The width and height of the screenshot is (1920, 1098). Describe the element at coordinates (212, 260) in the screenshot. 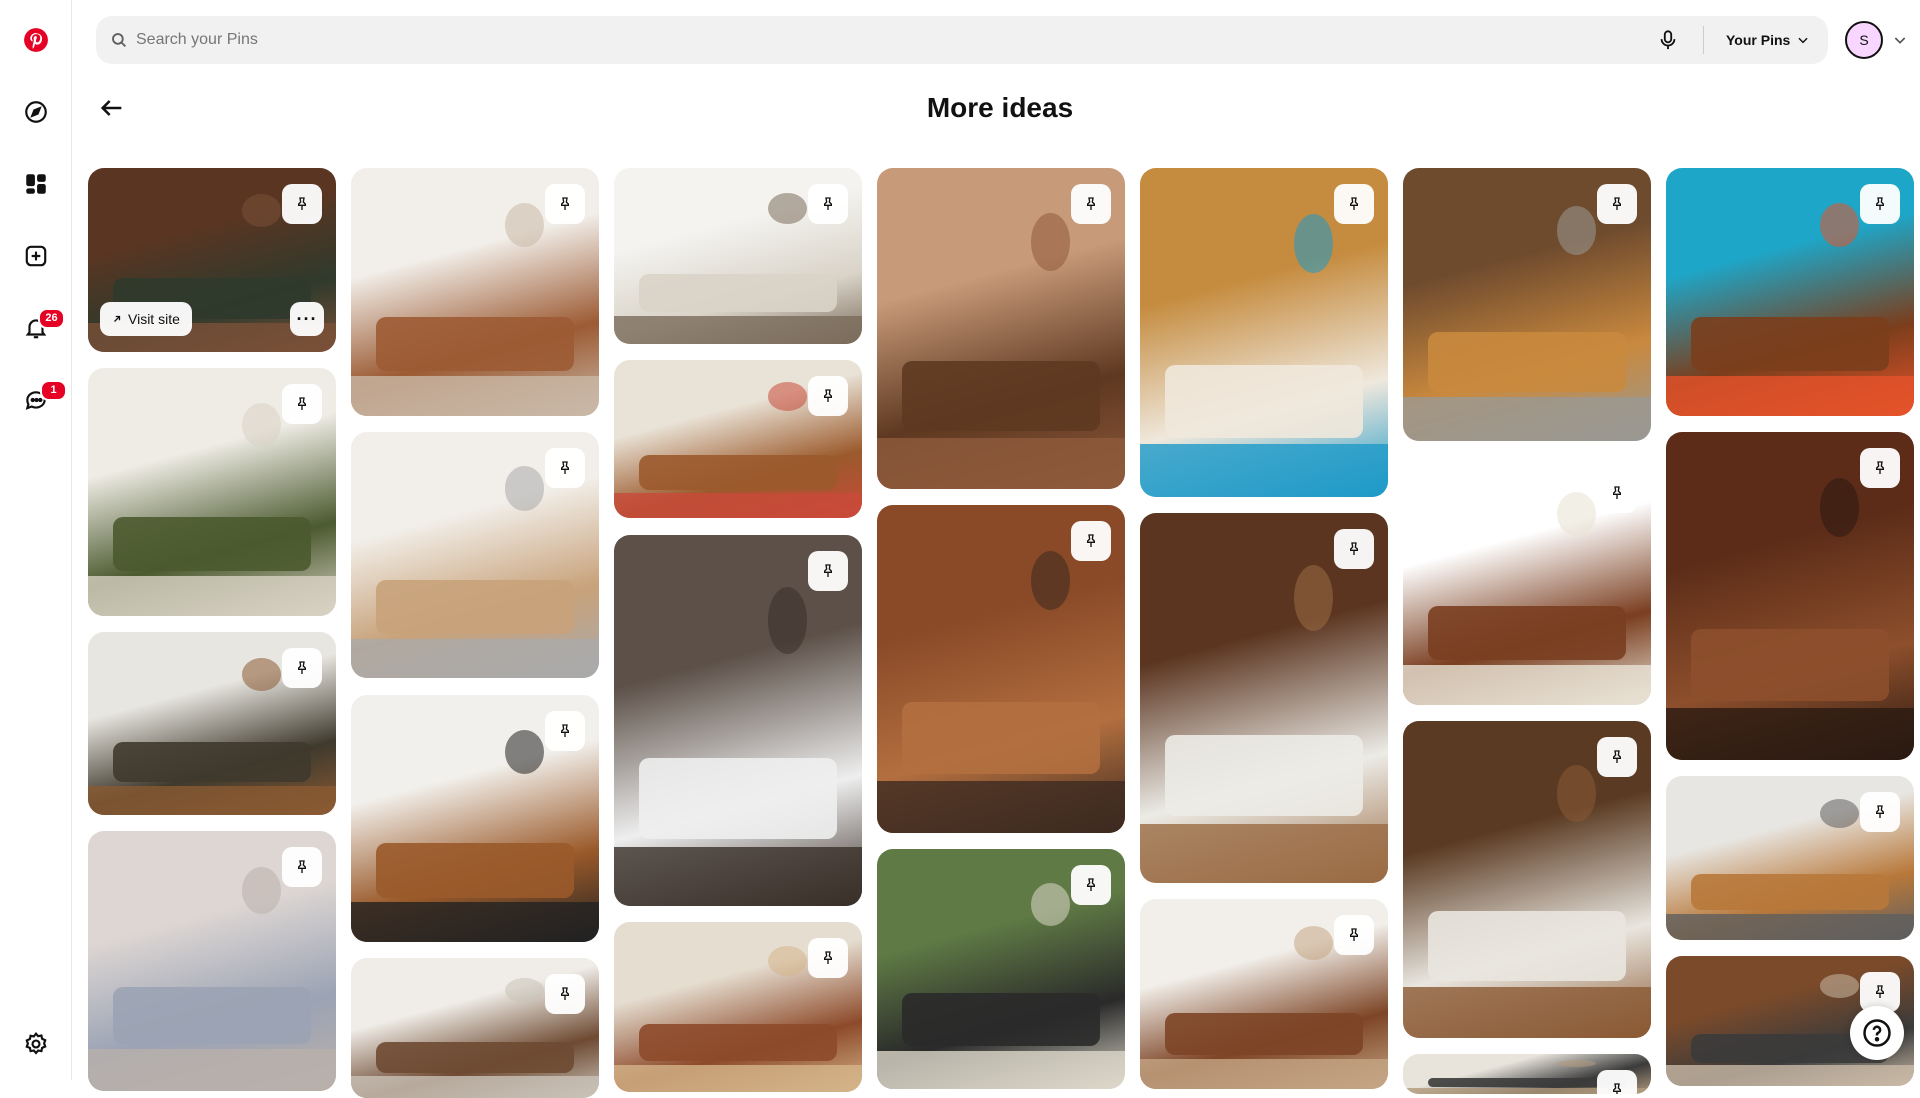

I see `pin-card: Visit site ···` at that location.